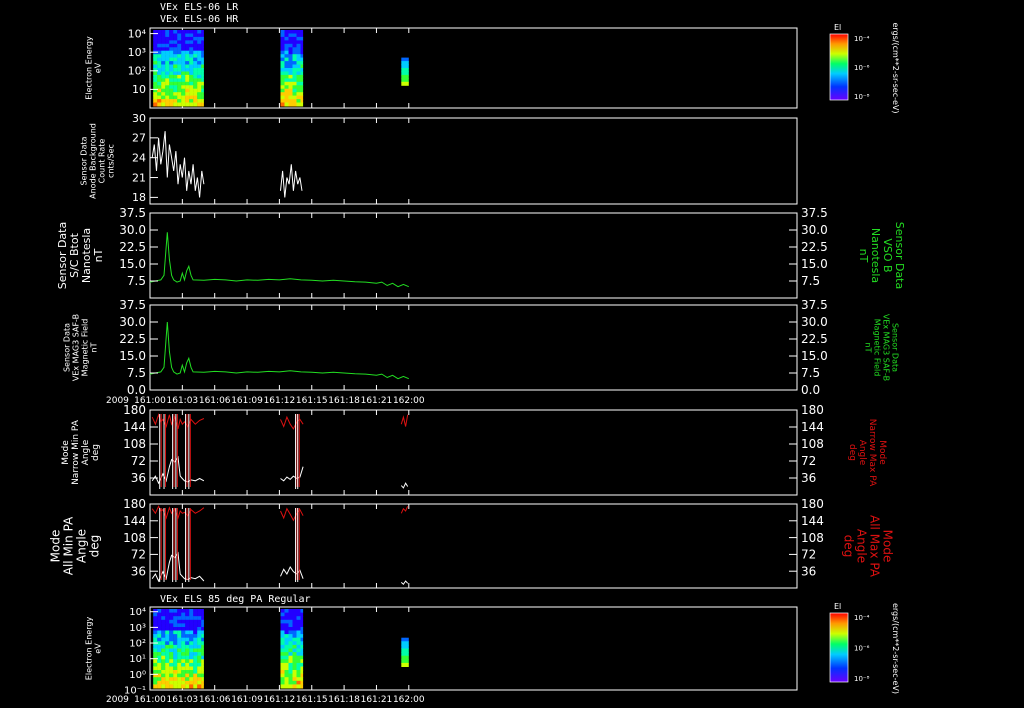  What do you see at coordinates (810, 373) in the screenshot?
I see `mag3-ytick-label-right: 7.5` at bounding box center [810, 373].